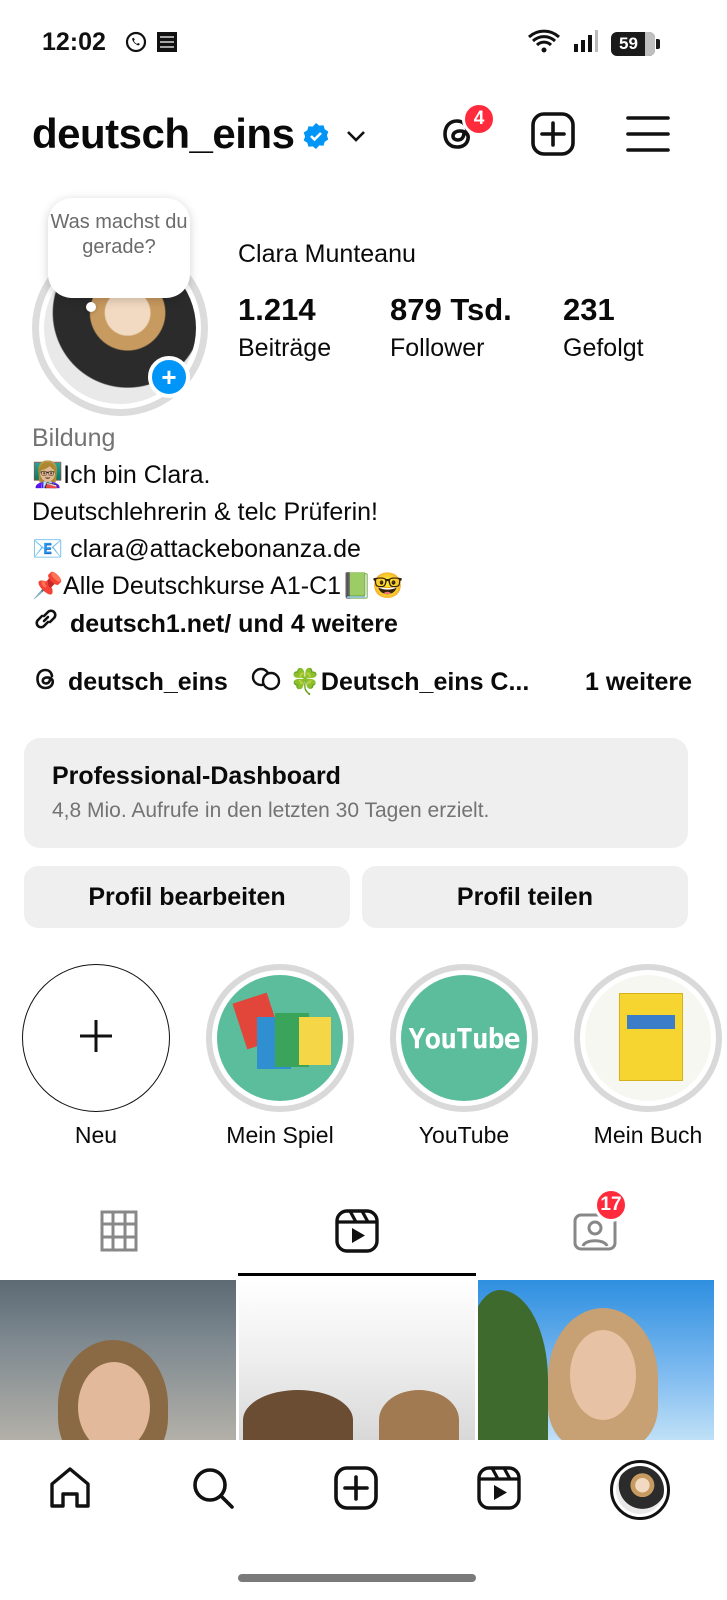  I want to click on battery-level: 59, so click(628, 43).